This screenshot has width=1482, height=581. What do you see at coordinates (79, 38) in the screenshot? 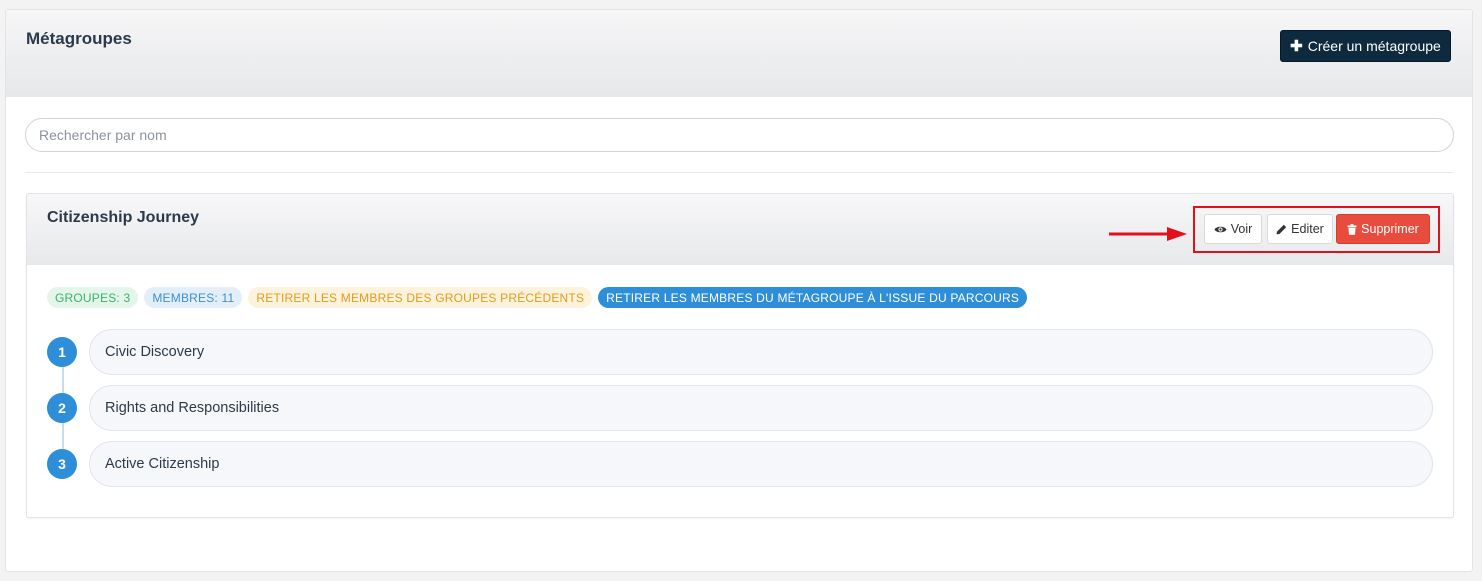
I see `page-title: Métagroupes` at bounding box center [79, 38].